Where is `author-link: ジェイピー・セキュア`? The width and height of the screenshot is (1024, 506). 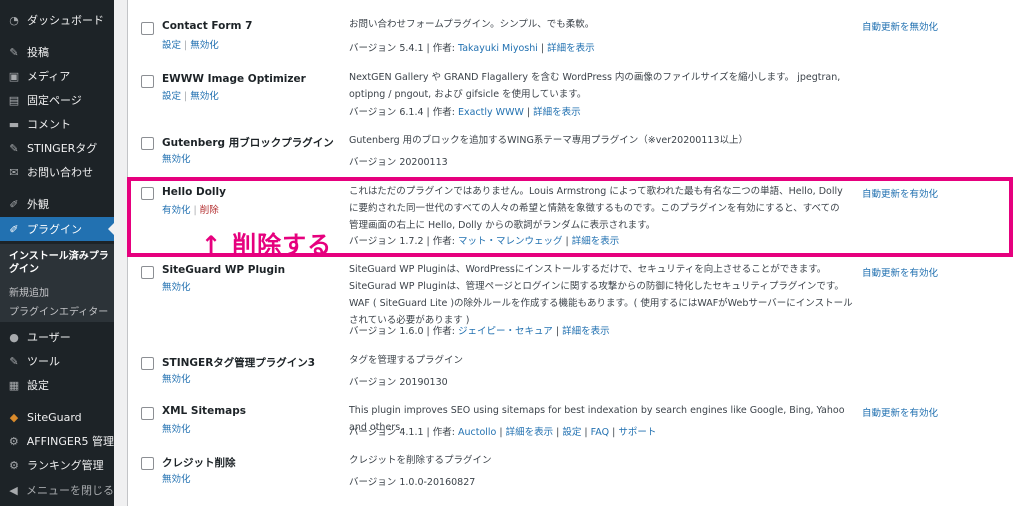 author-link: ジェイピー・セキュア is located at coordinates (505, 331).